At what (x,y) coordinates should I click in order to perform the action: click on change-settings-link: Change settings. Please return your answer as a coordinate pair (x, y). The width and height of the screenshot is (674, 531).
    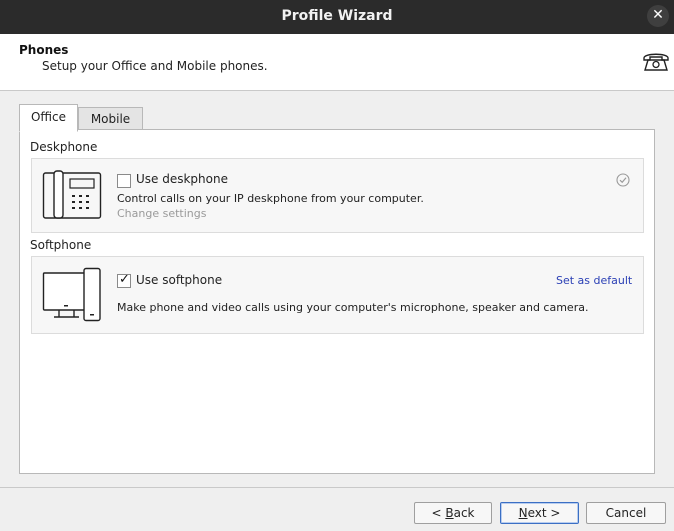
    Looking at the image, I should click on (161, 213).